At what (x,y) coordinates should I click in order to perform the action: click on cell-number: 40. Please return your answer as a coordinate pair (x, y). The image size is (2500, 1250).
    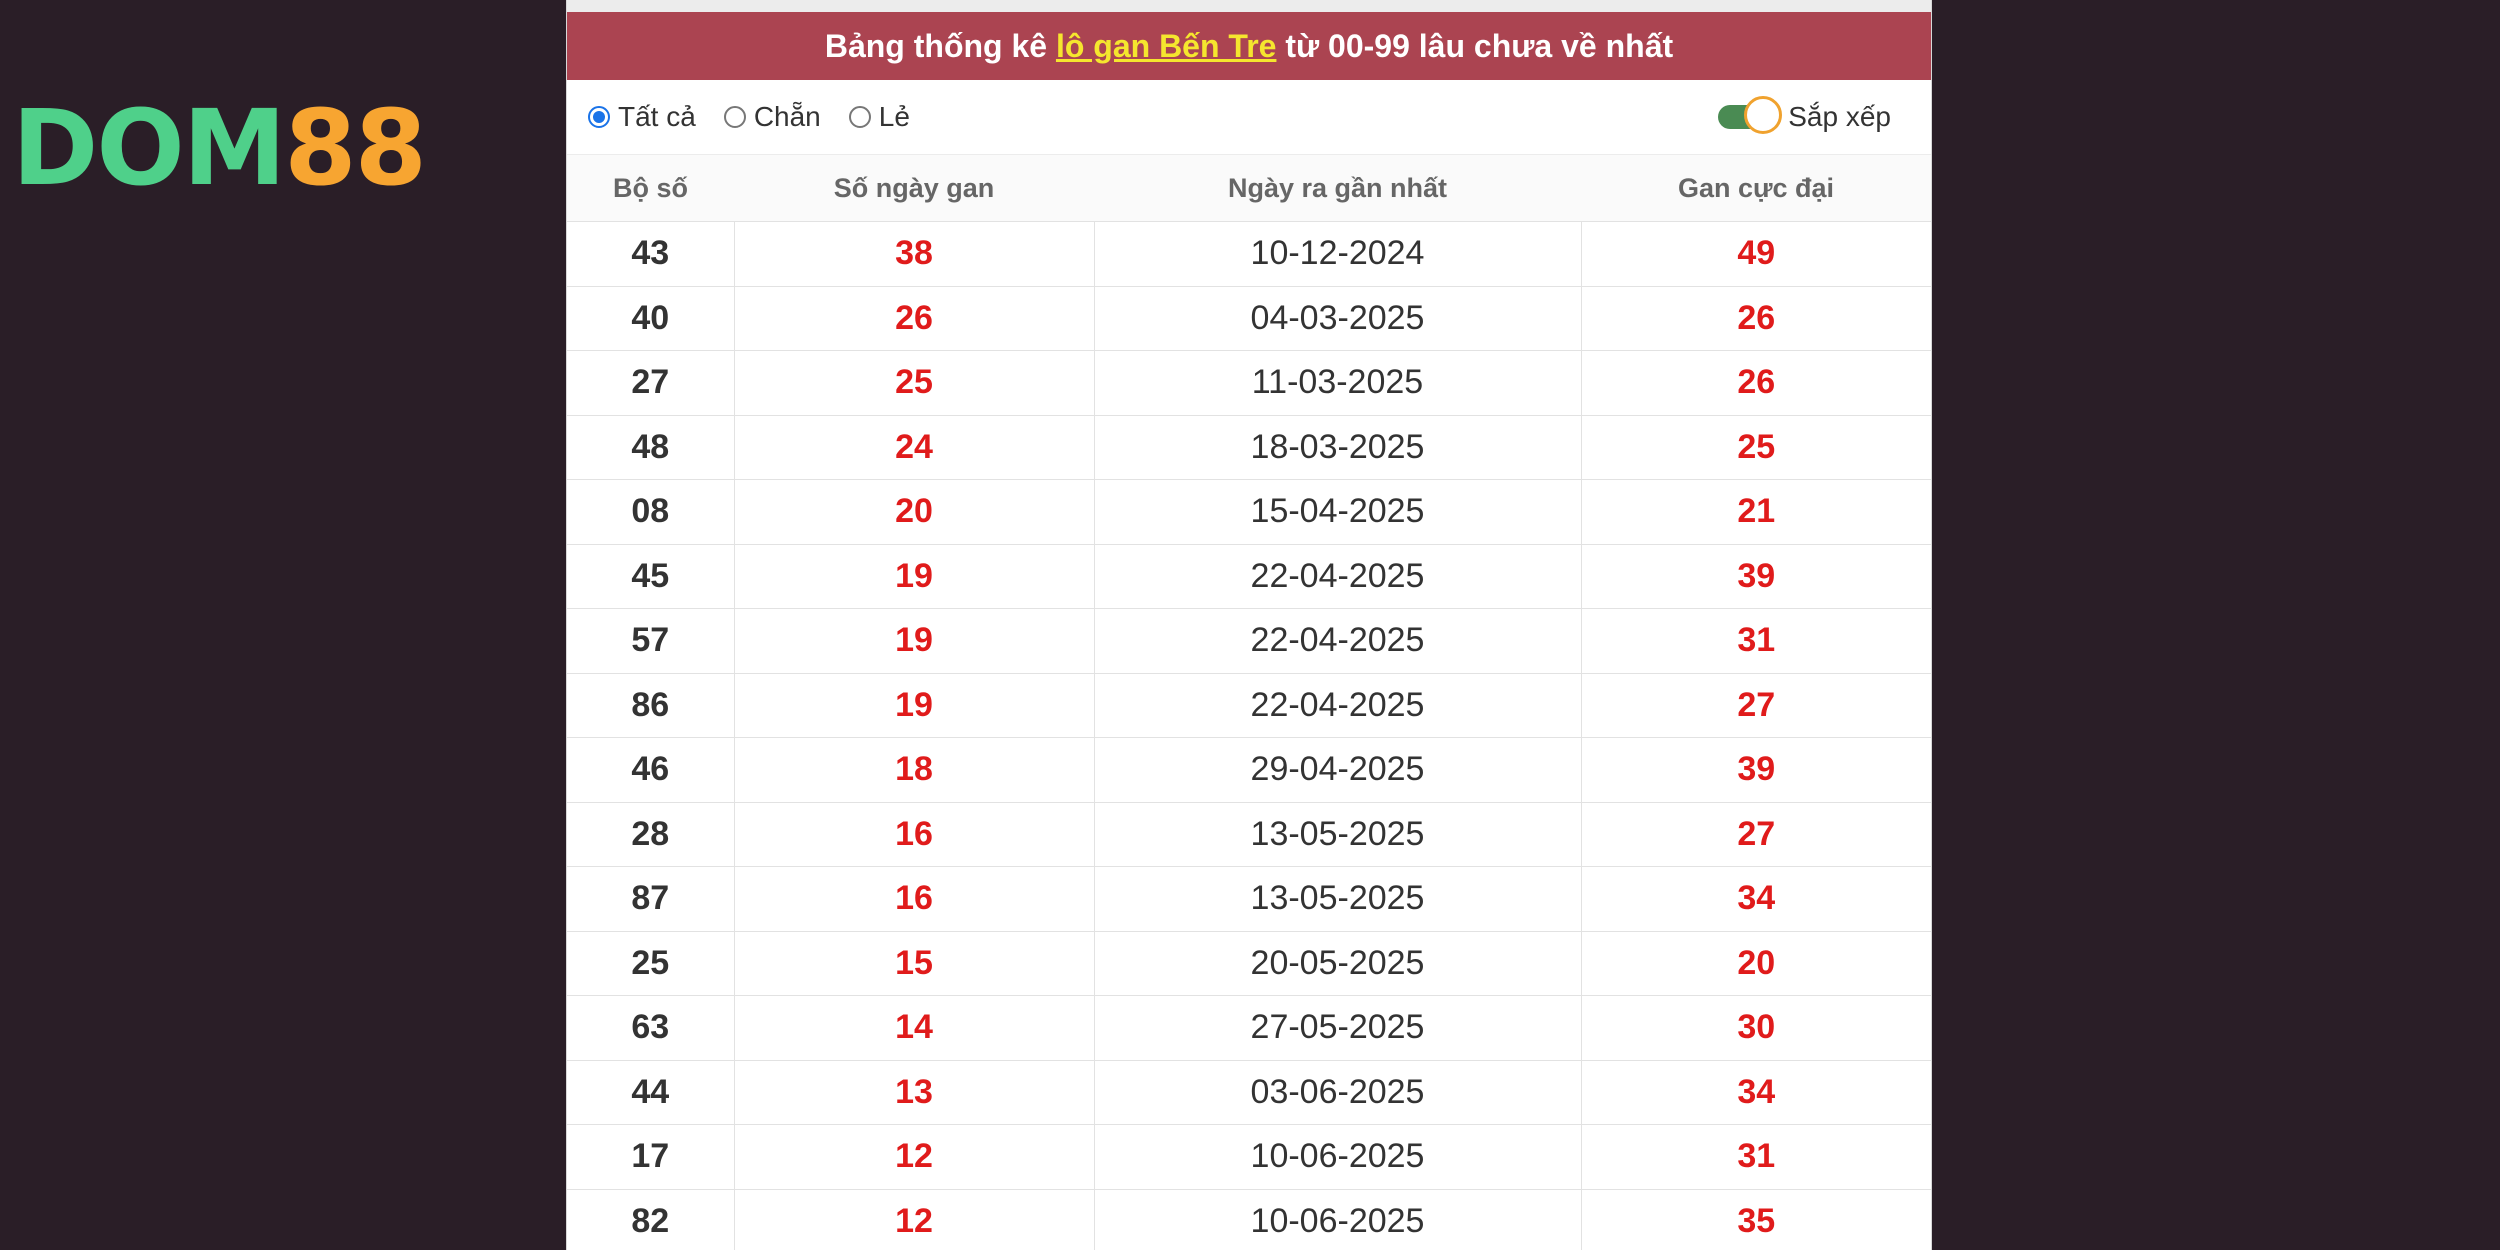
    Looking at the image, I should click on (651, 318).